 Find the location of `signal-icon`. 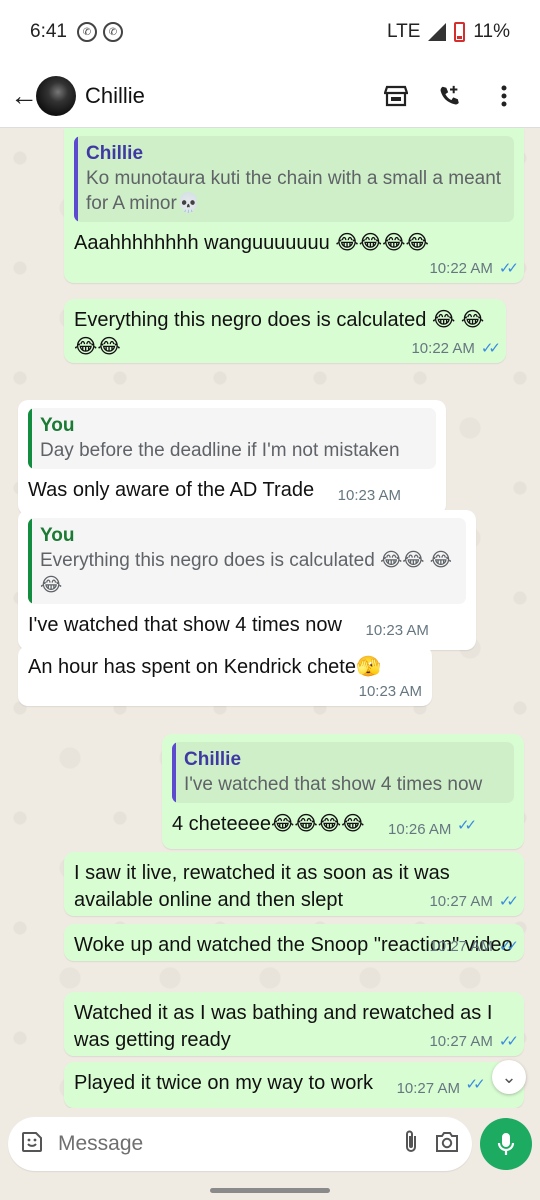

signal-icon is located at coordinates (437, 32).